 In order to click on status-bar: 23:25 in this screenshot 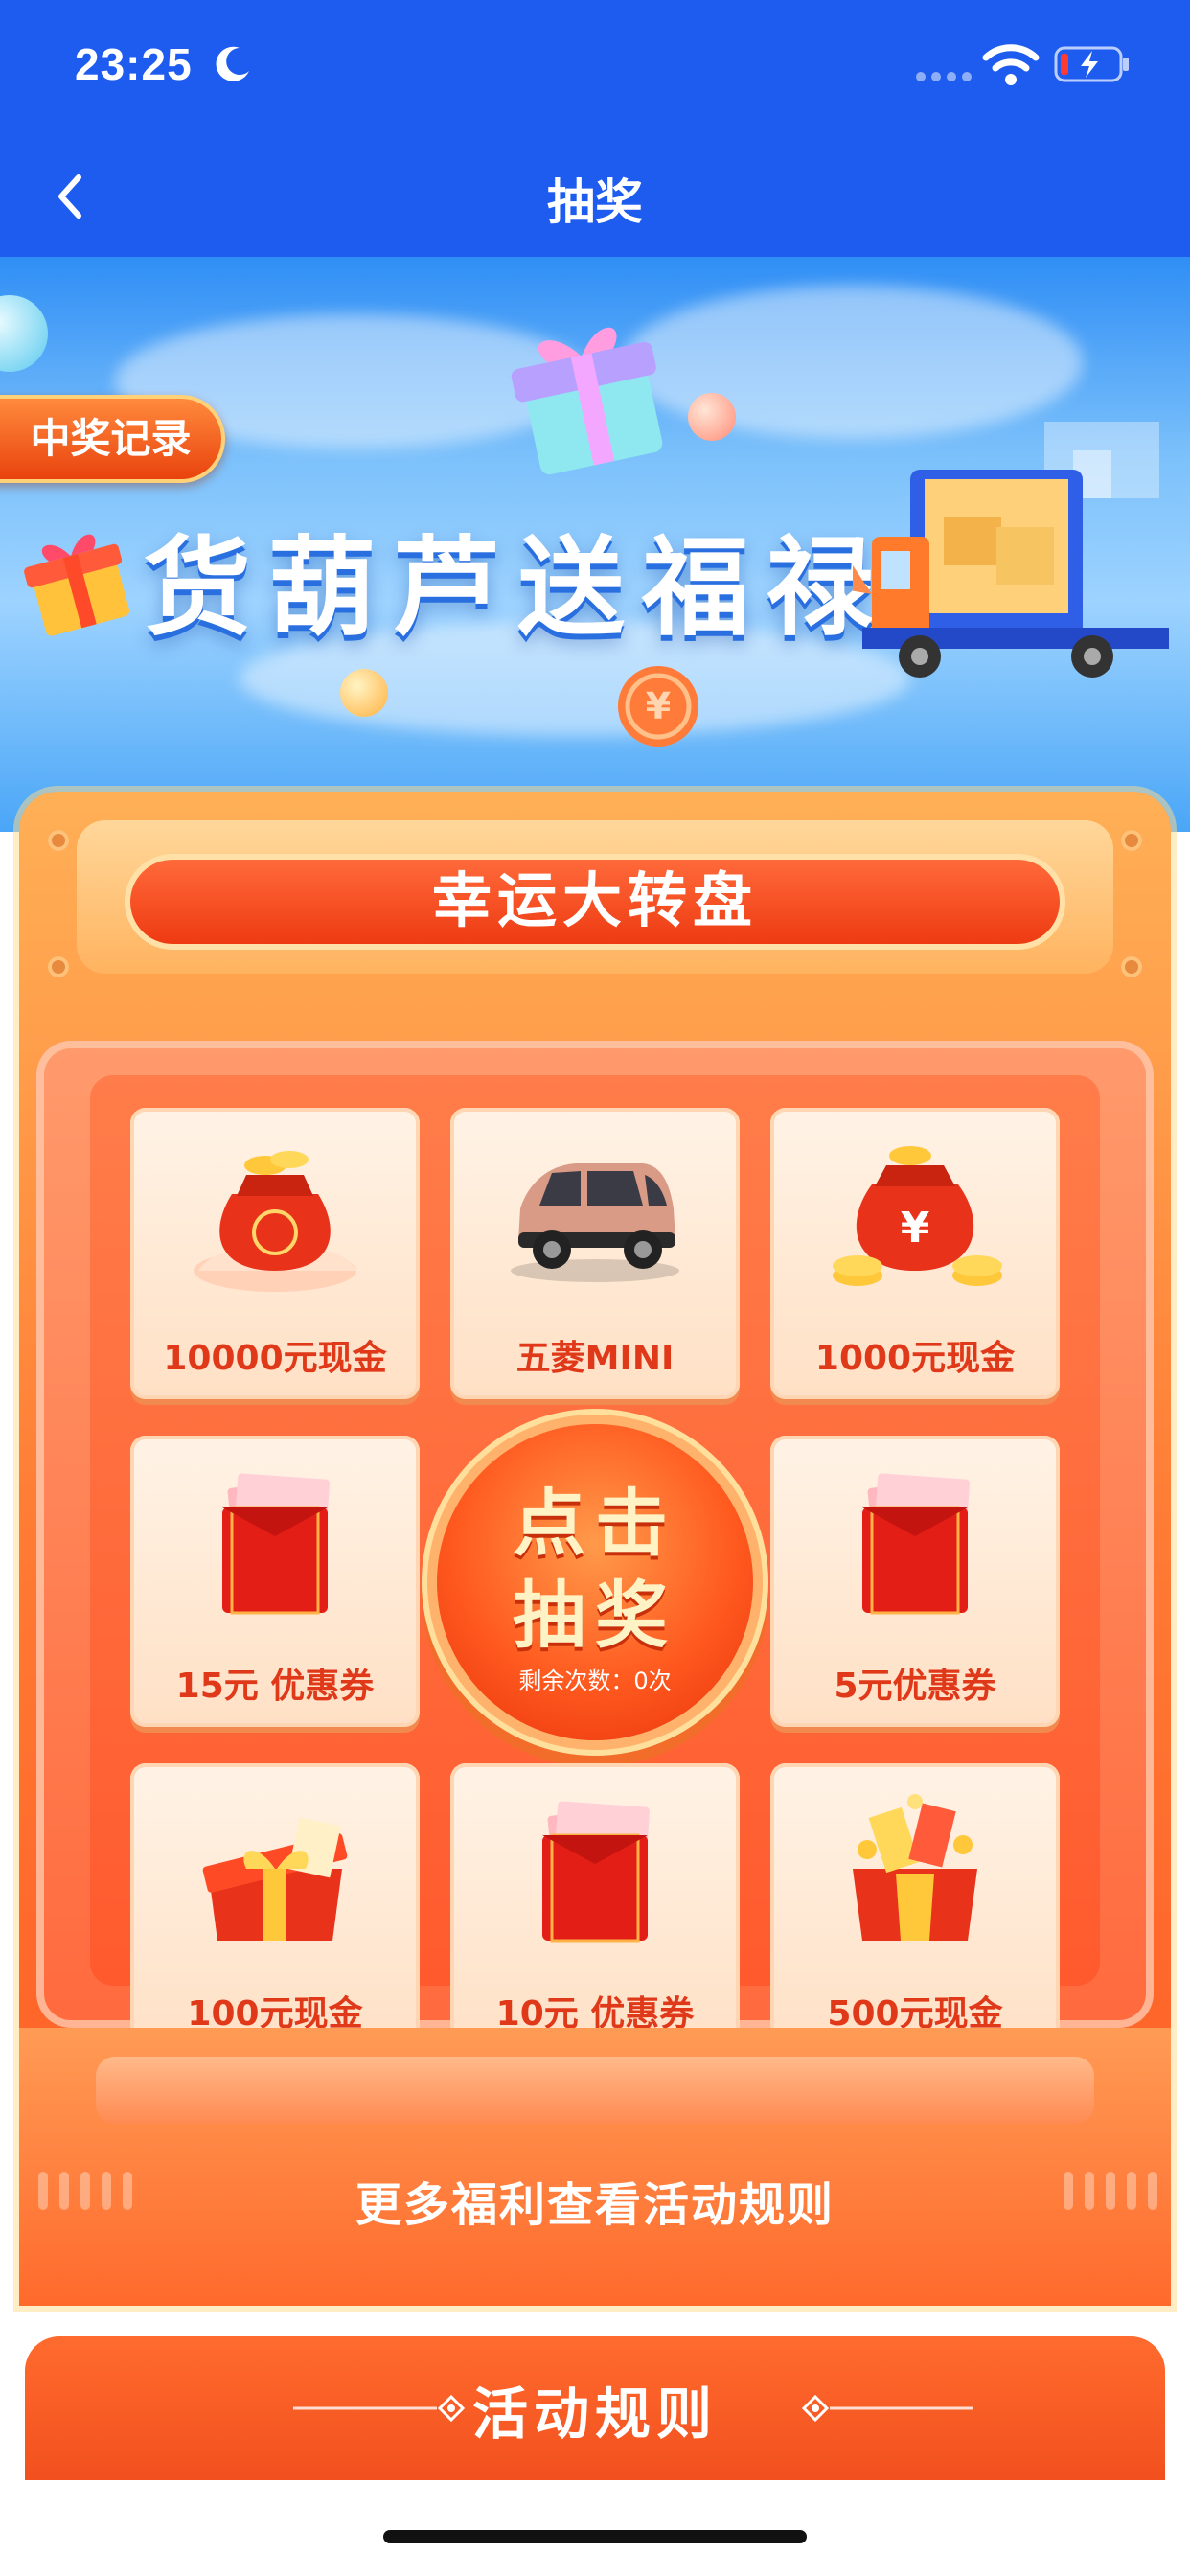, I will do `click(595, 64)`.